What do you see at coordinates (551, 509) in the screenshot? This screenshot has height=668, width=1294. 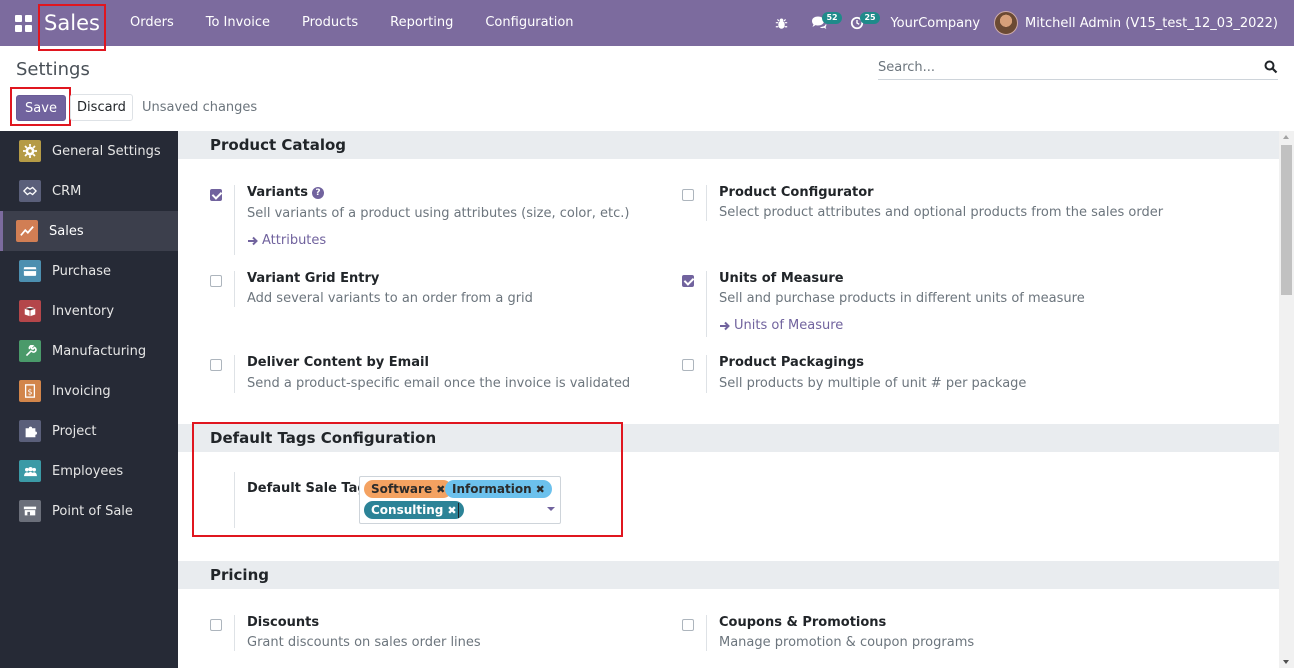 I see `dropdown-caret-icon` at bounding box center [551, 509].